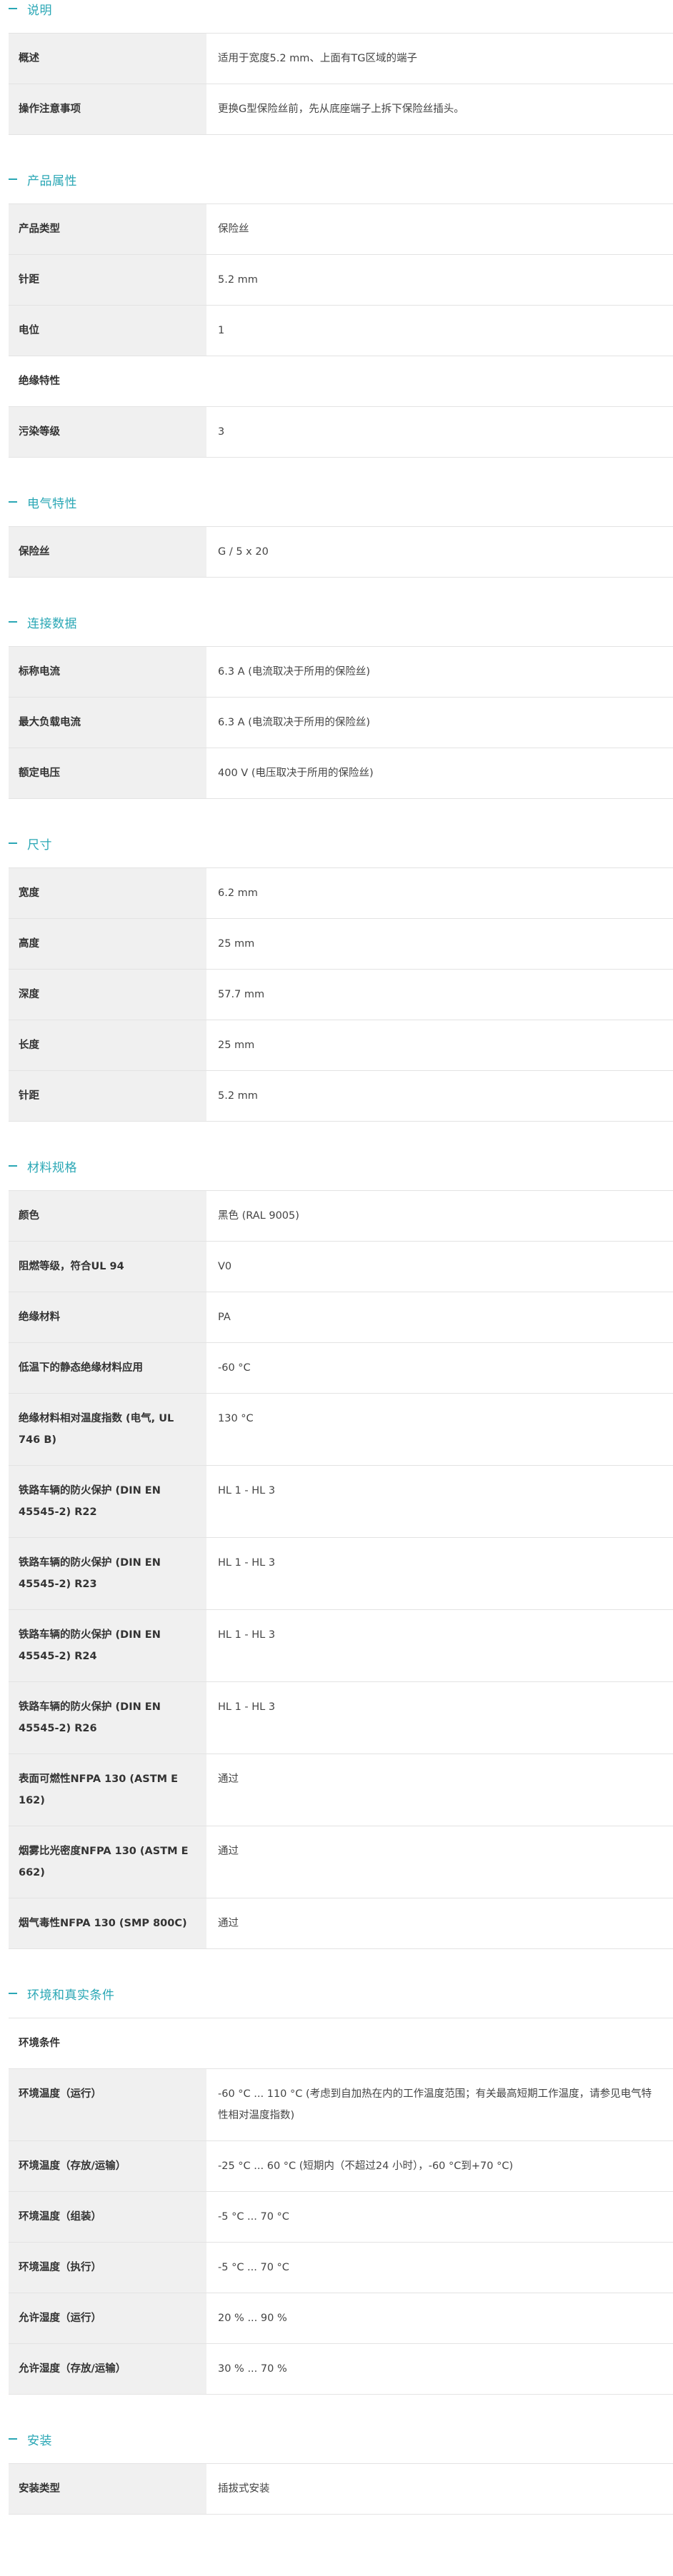  Describe the element at coordinates (107, 1267) in the screenshot. I see `spec-label: 阻燃等级，符合UL 94` at that location.